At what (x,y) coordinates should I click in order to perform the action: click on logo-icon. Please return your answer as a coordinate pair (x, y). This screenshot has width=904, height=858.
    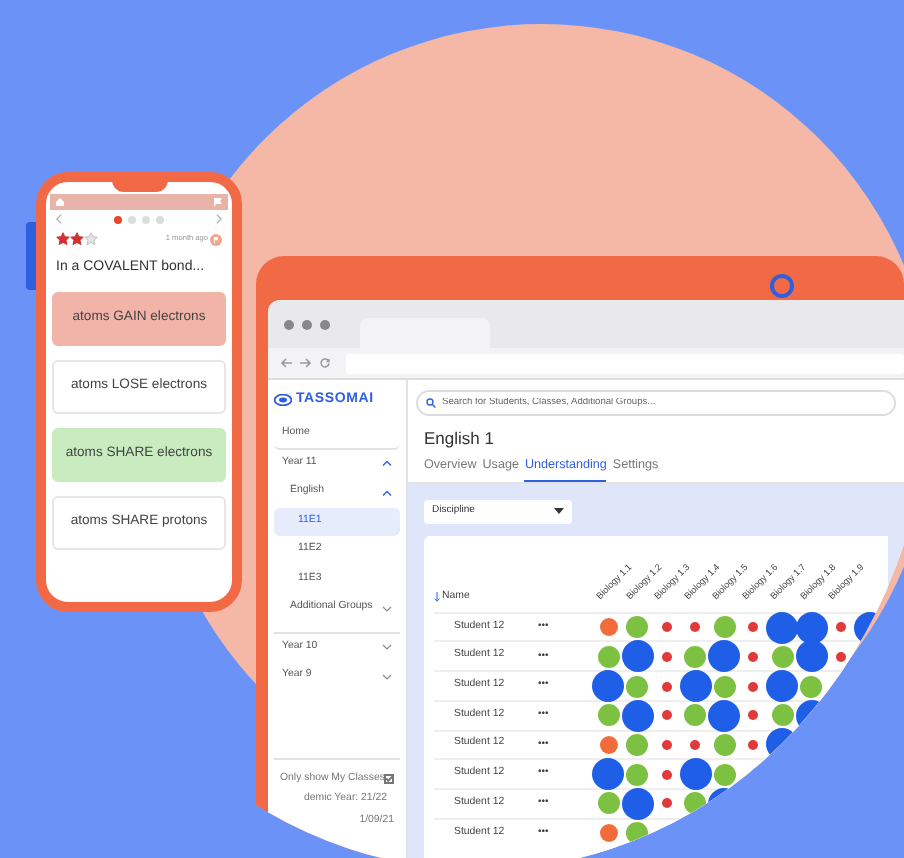
    Looking at the image, I should click on (283, 400).